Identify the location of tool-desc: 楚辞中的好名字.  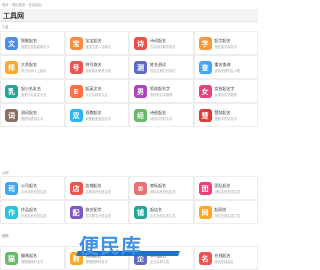
(225, 119).